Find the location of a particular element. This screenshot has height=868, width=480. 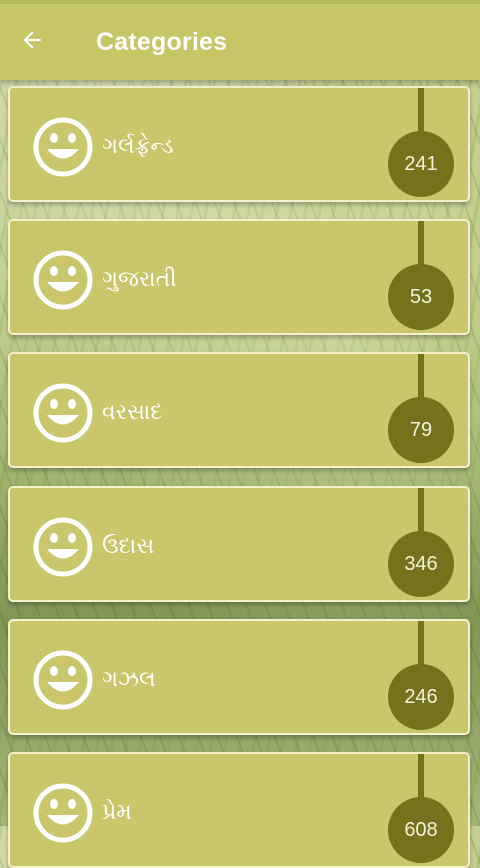

category-card: પ્રેમ 608 is located at coordinates (239, 810).